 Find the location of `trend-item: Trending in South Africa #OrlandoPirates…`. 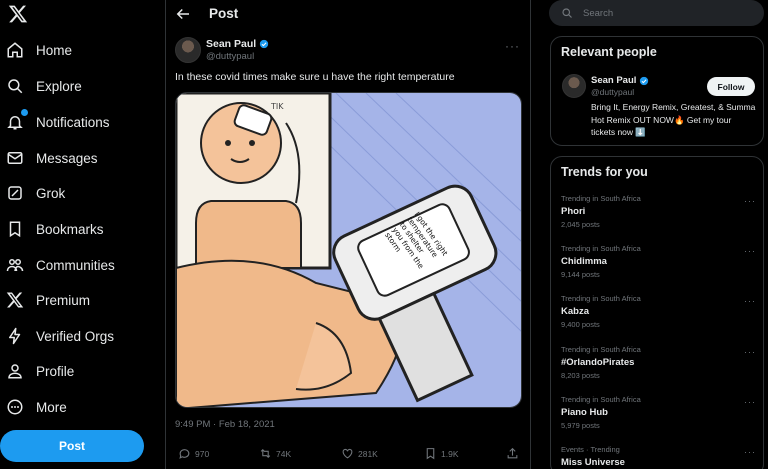

trend-item: Trending in South Africa #OrlandoPirates… is located at coordinates (658, 365).